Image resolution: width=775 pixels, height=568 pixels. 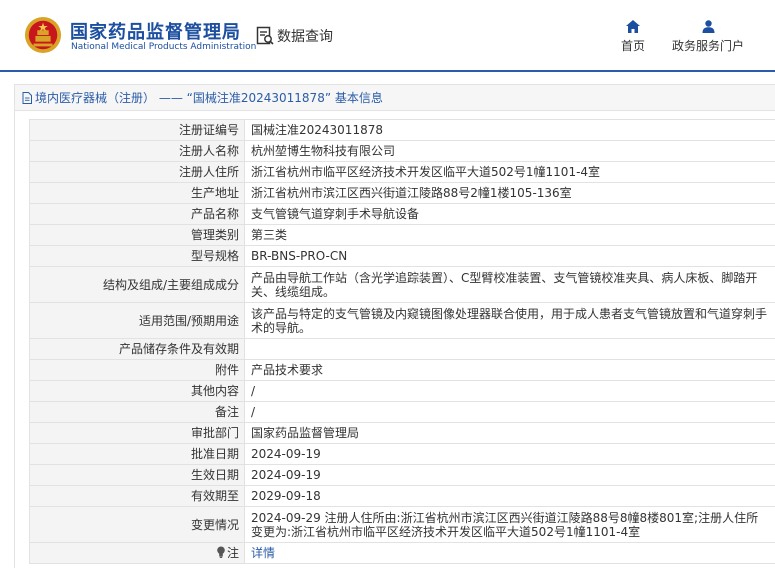 I want to click on table-row: 型号规格 BR-BNS-PRO-CN, so click(x=402, y=256).